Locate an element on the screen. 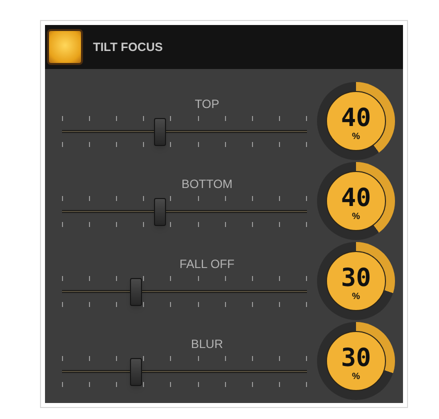  enable-toggle is located at coordinates (65, 47).